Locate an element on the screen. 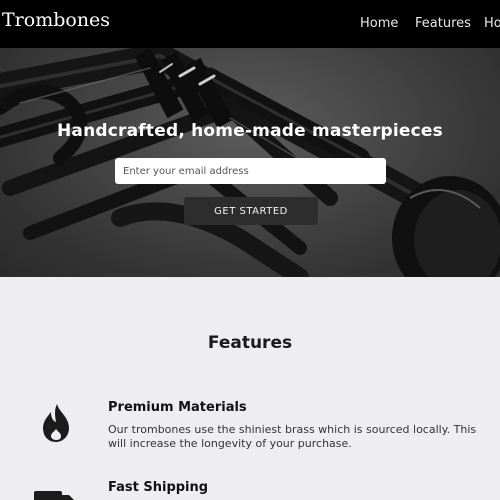 The width and height of the screenshot is (500, 500). fire-icon is located at coordinates (56, 423).